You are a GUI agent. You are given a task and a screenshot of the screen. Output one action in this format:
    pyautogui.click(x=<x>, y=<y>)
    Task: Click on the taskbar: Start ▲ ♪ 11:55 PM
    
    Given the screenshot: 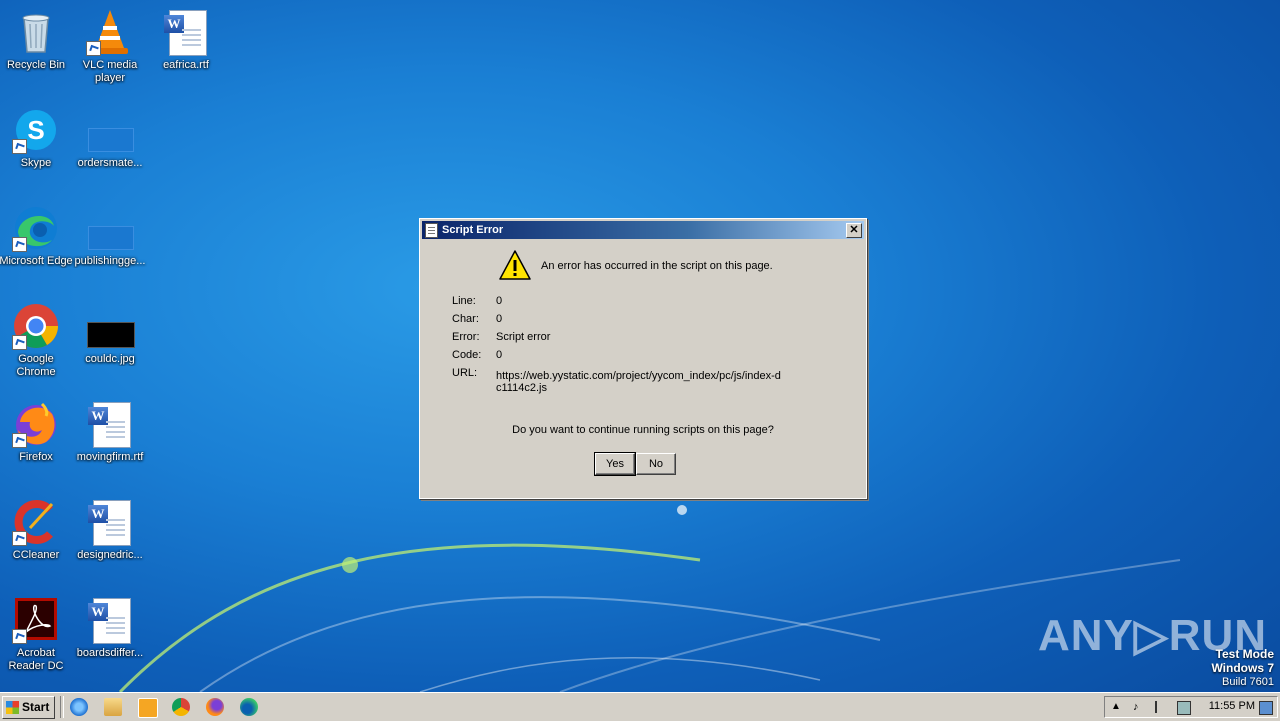 What is the action you would take?
    pyautogui.click(x=640, y=706)
    